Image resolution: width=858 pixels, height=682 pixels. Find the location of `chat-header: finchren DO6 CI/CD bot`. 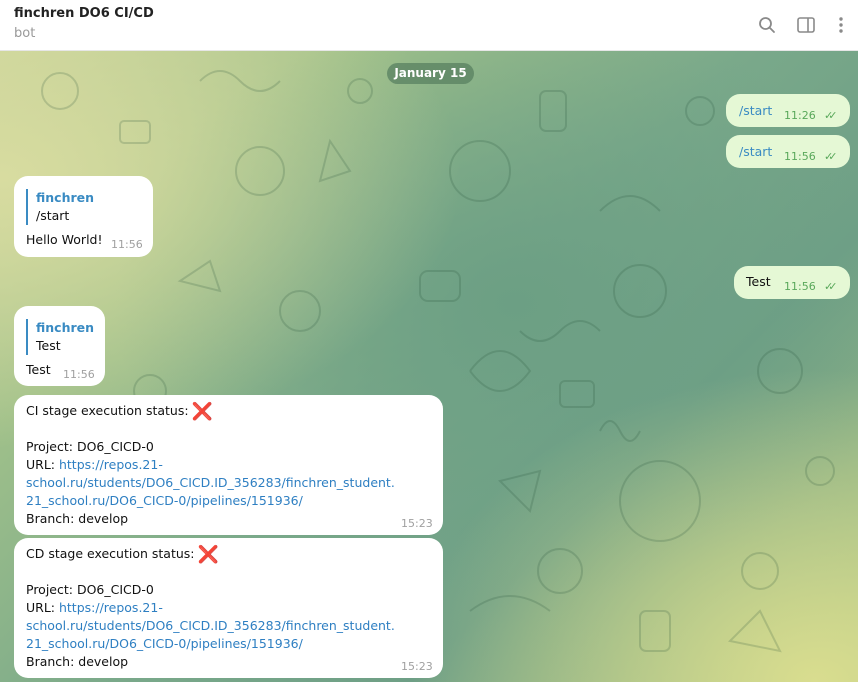

chat-header: finchren DO6 CI/CD bot is located at coordinates (429, 25).